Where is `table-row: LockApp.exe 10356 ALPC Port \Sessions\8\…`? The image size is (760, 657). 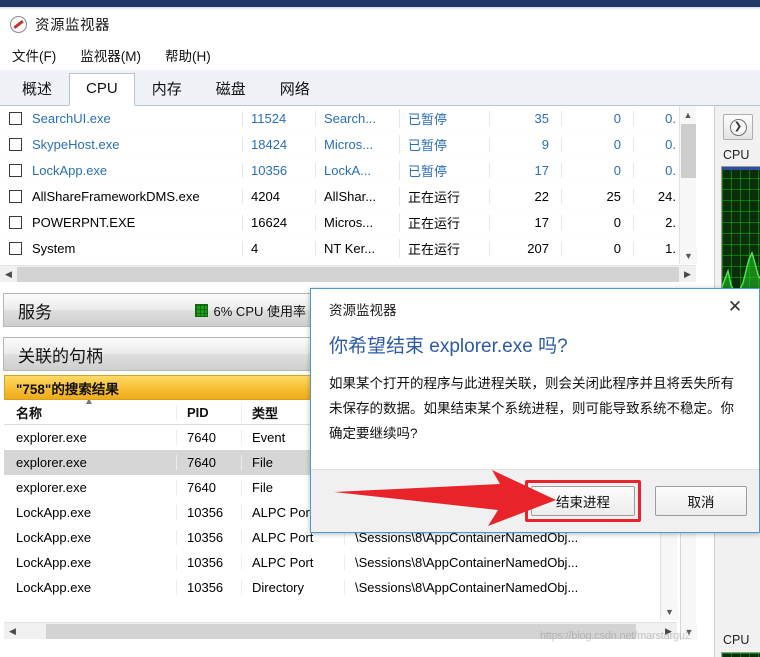 table-row: LockApp.exe 10356 ALPC Port \Sessions\8\… is located at coordinates (357, 562).